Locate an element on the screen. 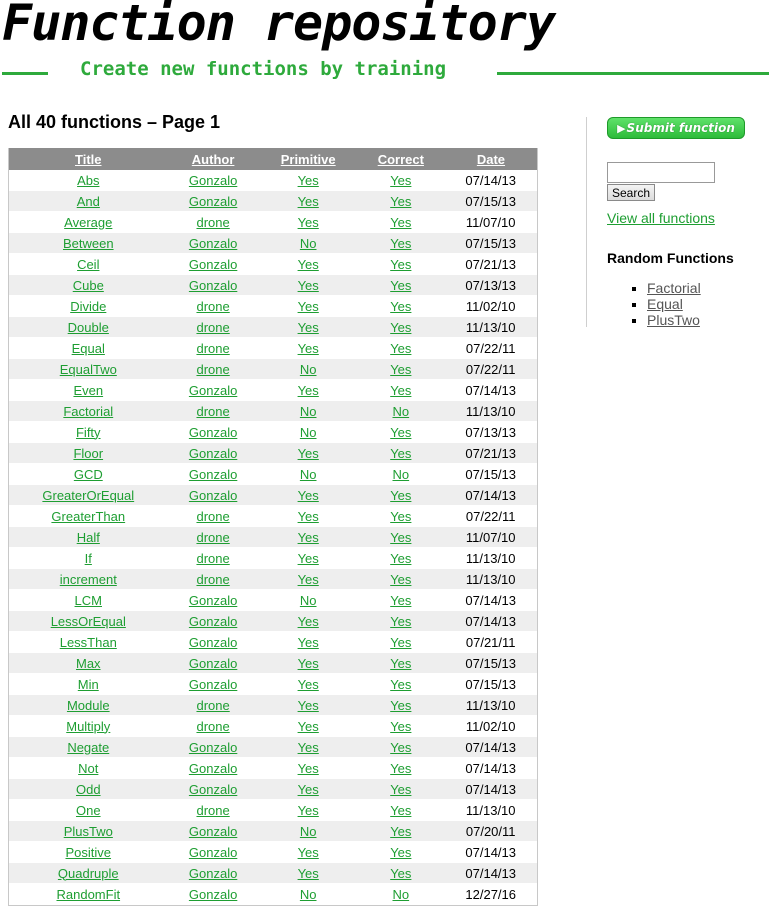 The height and width of the screenshot is (906, 777). function-title-link: One is located at coordinates (88, 810).